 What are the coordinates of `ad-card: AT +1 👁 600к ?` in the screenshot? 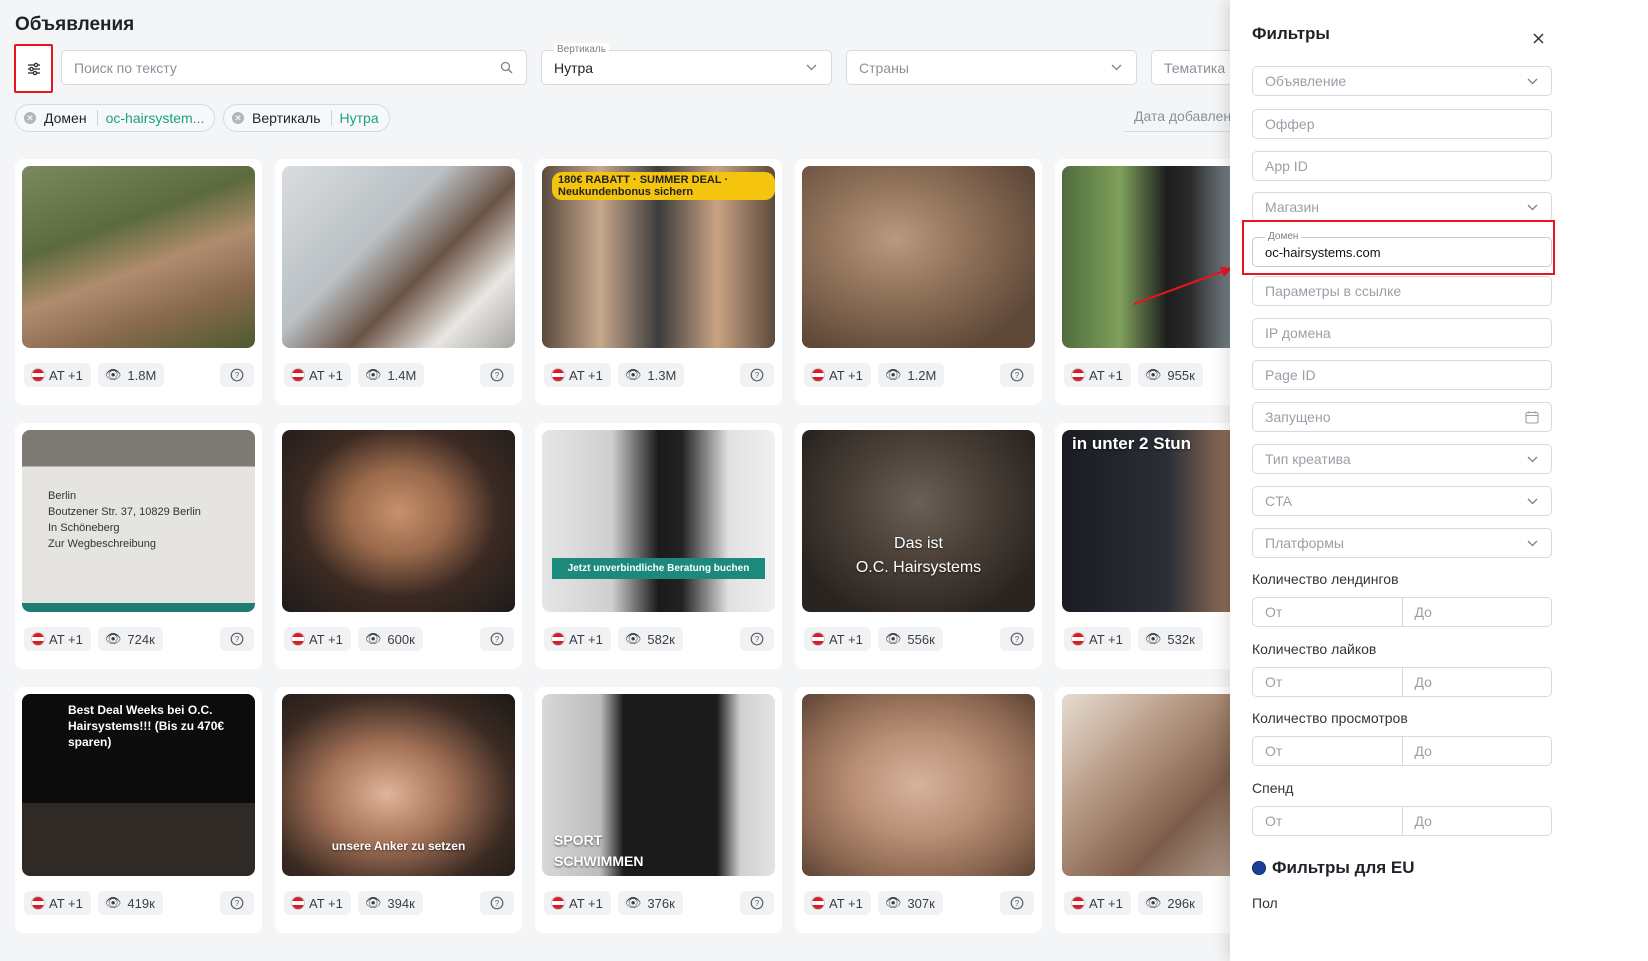 It's located at (398, 546).